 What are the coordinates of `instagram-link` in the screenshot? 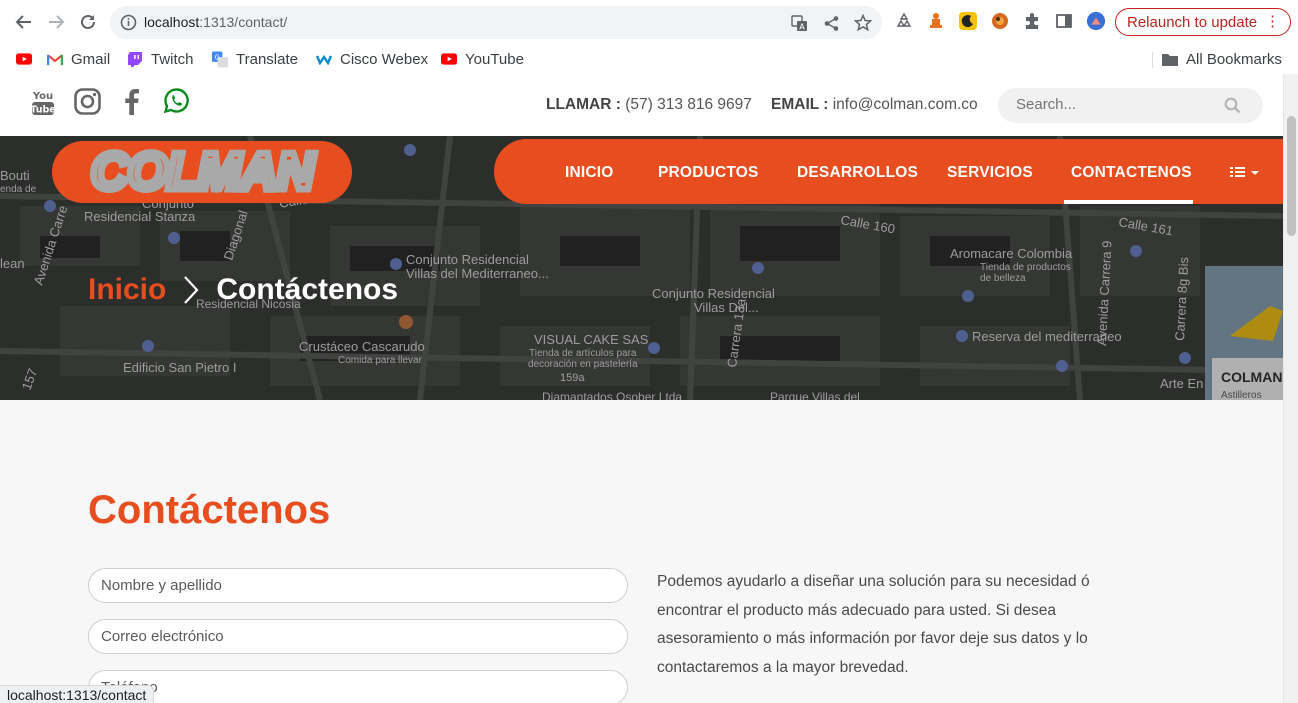 It's located at (87, 103).